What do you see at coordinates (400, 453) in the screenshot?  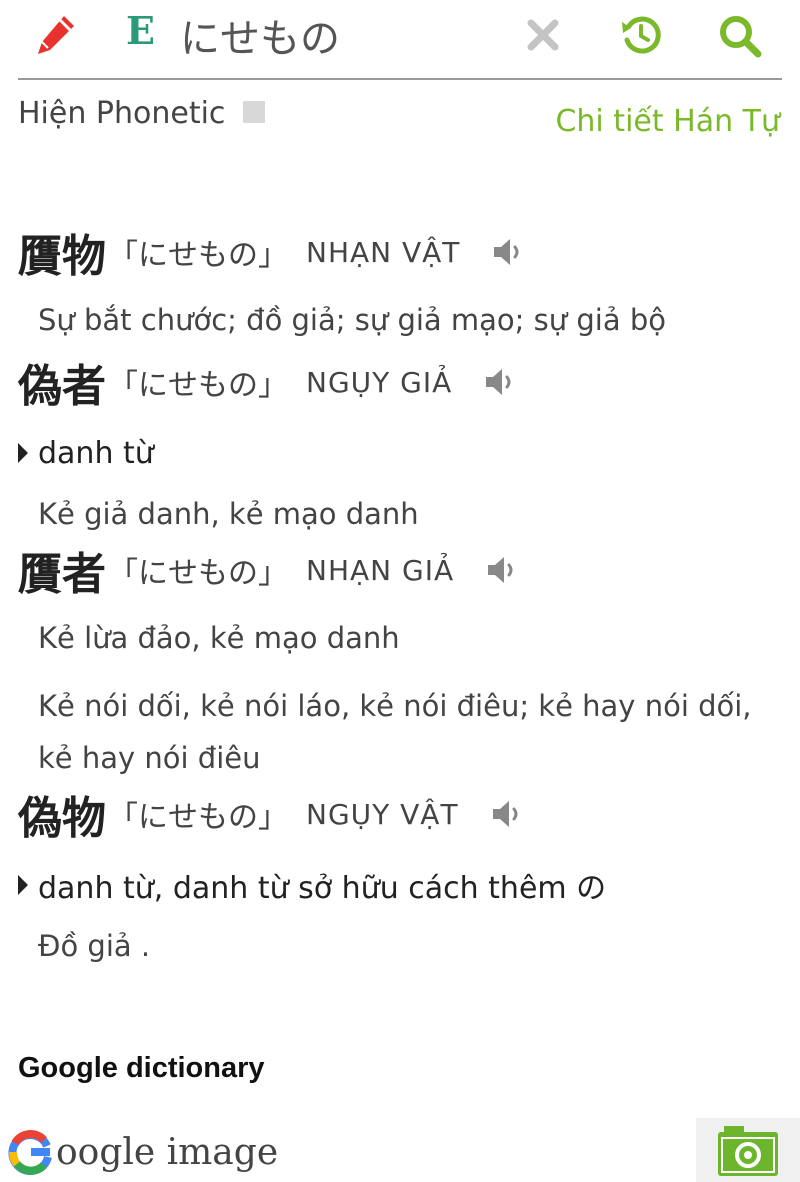 I see `part-of-speech: danh từ` at bounding box center [400, 453].